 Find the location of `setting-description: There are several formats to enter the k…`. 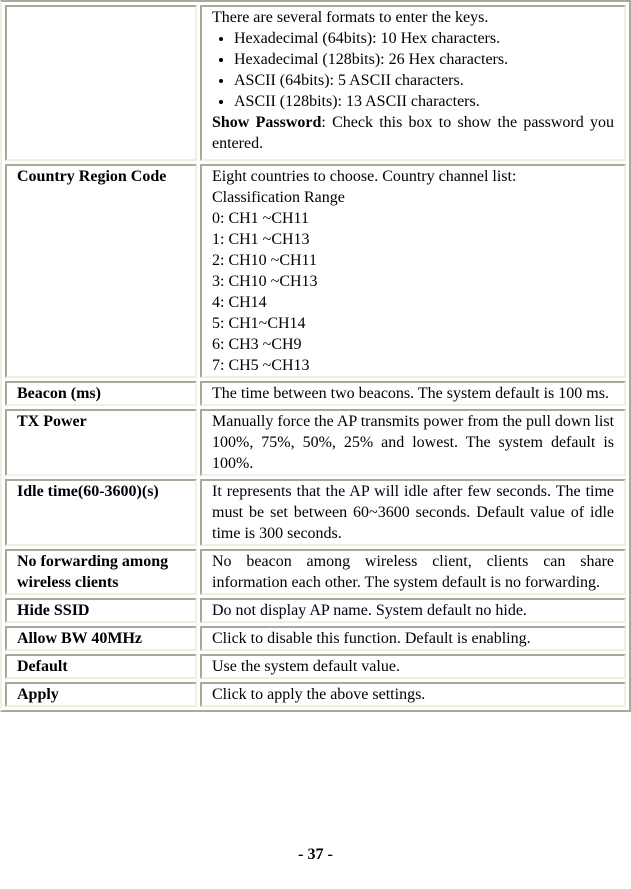

setting-description: There are several formats to enter the k… is located at coordinates (413, 83).